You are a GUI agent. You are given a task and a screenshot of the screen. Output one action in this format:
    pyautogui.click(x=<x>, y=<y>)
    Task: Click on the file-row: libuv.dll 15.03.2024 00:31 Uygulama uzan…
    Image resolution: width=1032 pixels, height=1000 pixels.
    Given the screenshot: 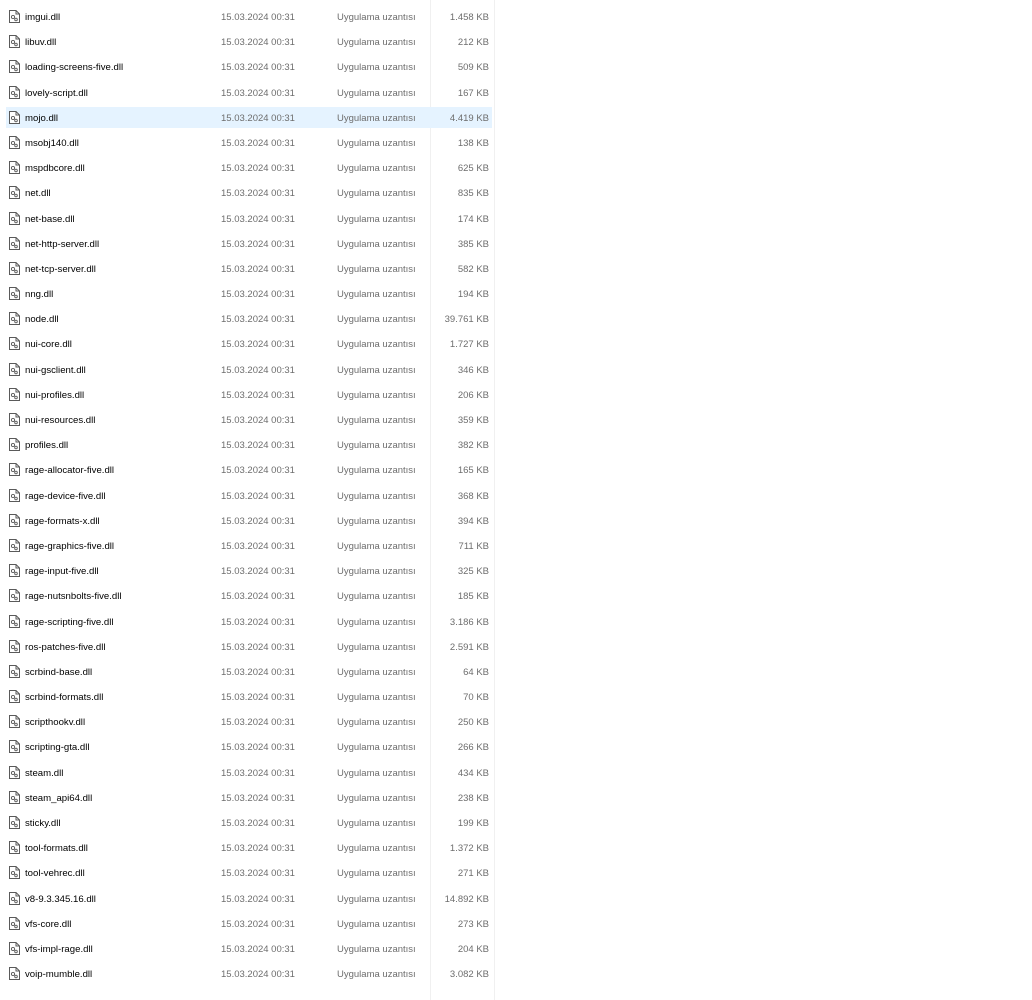 What is the action you would take?
    pyautogui.click(x=246, y=42)
    